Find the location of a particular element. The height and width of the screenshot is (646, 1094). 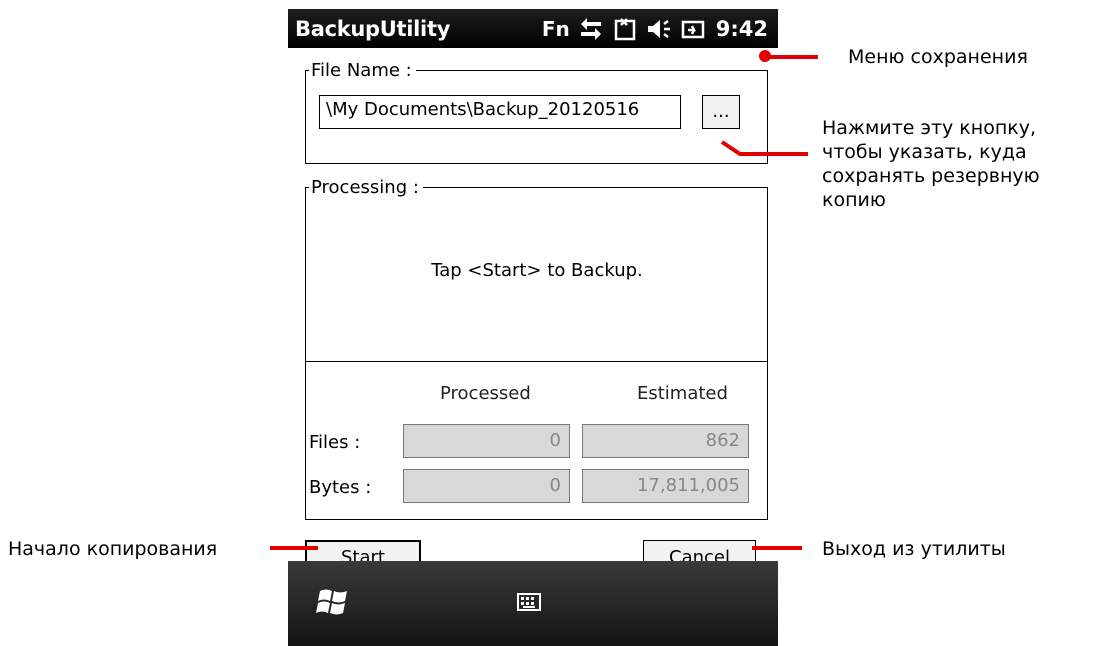

keyboard-icon is located at coordinates (529, 604).